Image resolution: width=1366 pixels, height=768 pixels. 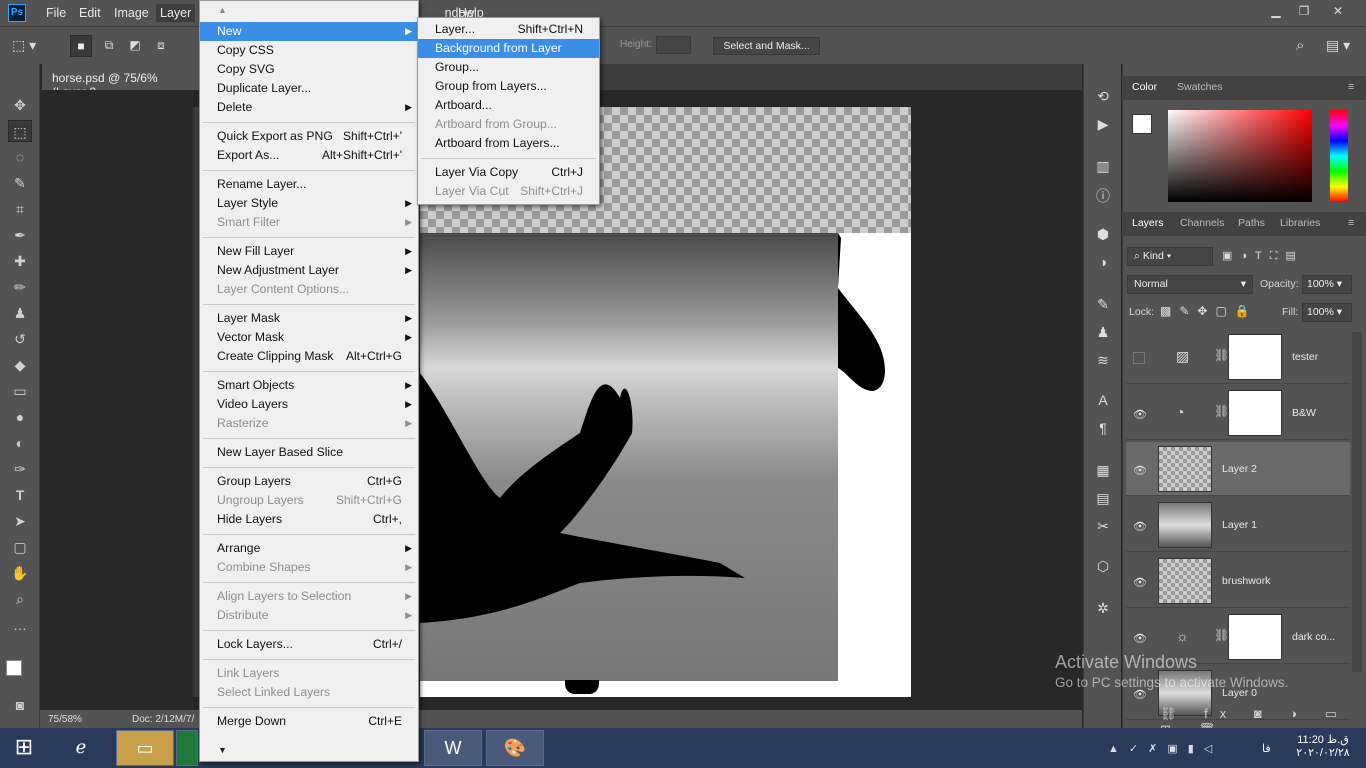 What do you see at coordinates (673, 45) in the screenshot?
I see `height-input` at bounding box center [673, 45].